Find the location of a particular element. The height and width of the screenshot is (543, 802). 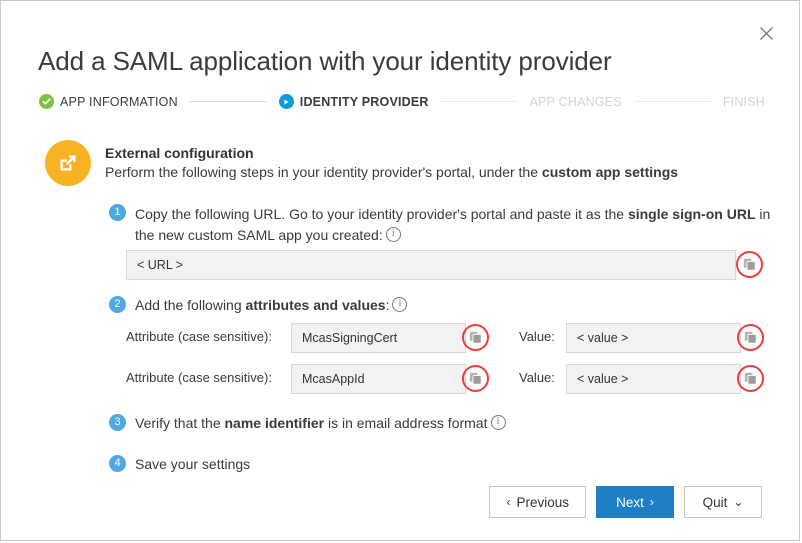

previous-button: ‹ Previous is located at coordinates (537, 502).